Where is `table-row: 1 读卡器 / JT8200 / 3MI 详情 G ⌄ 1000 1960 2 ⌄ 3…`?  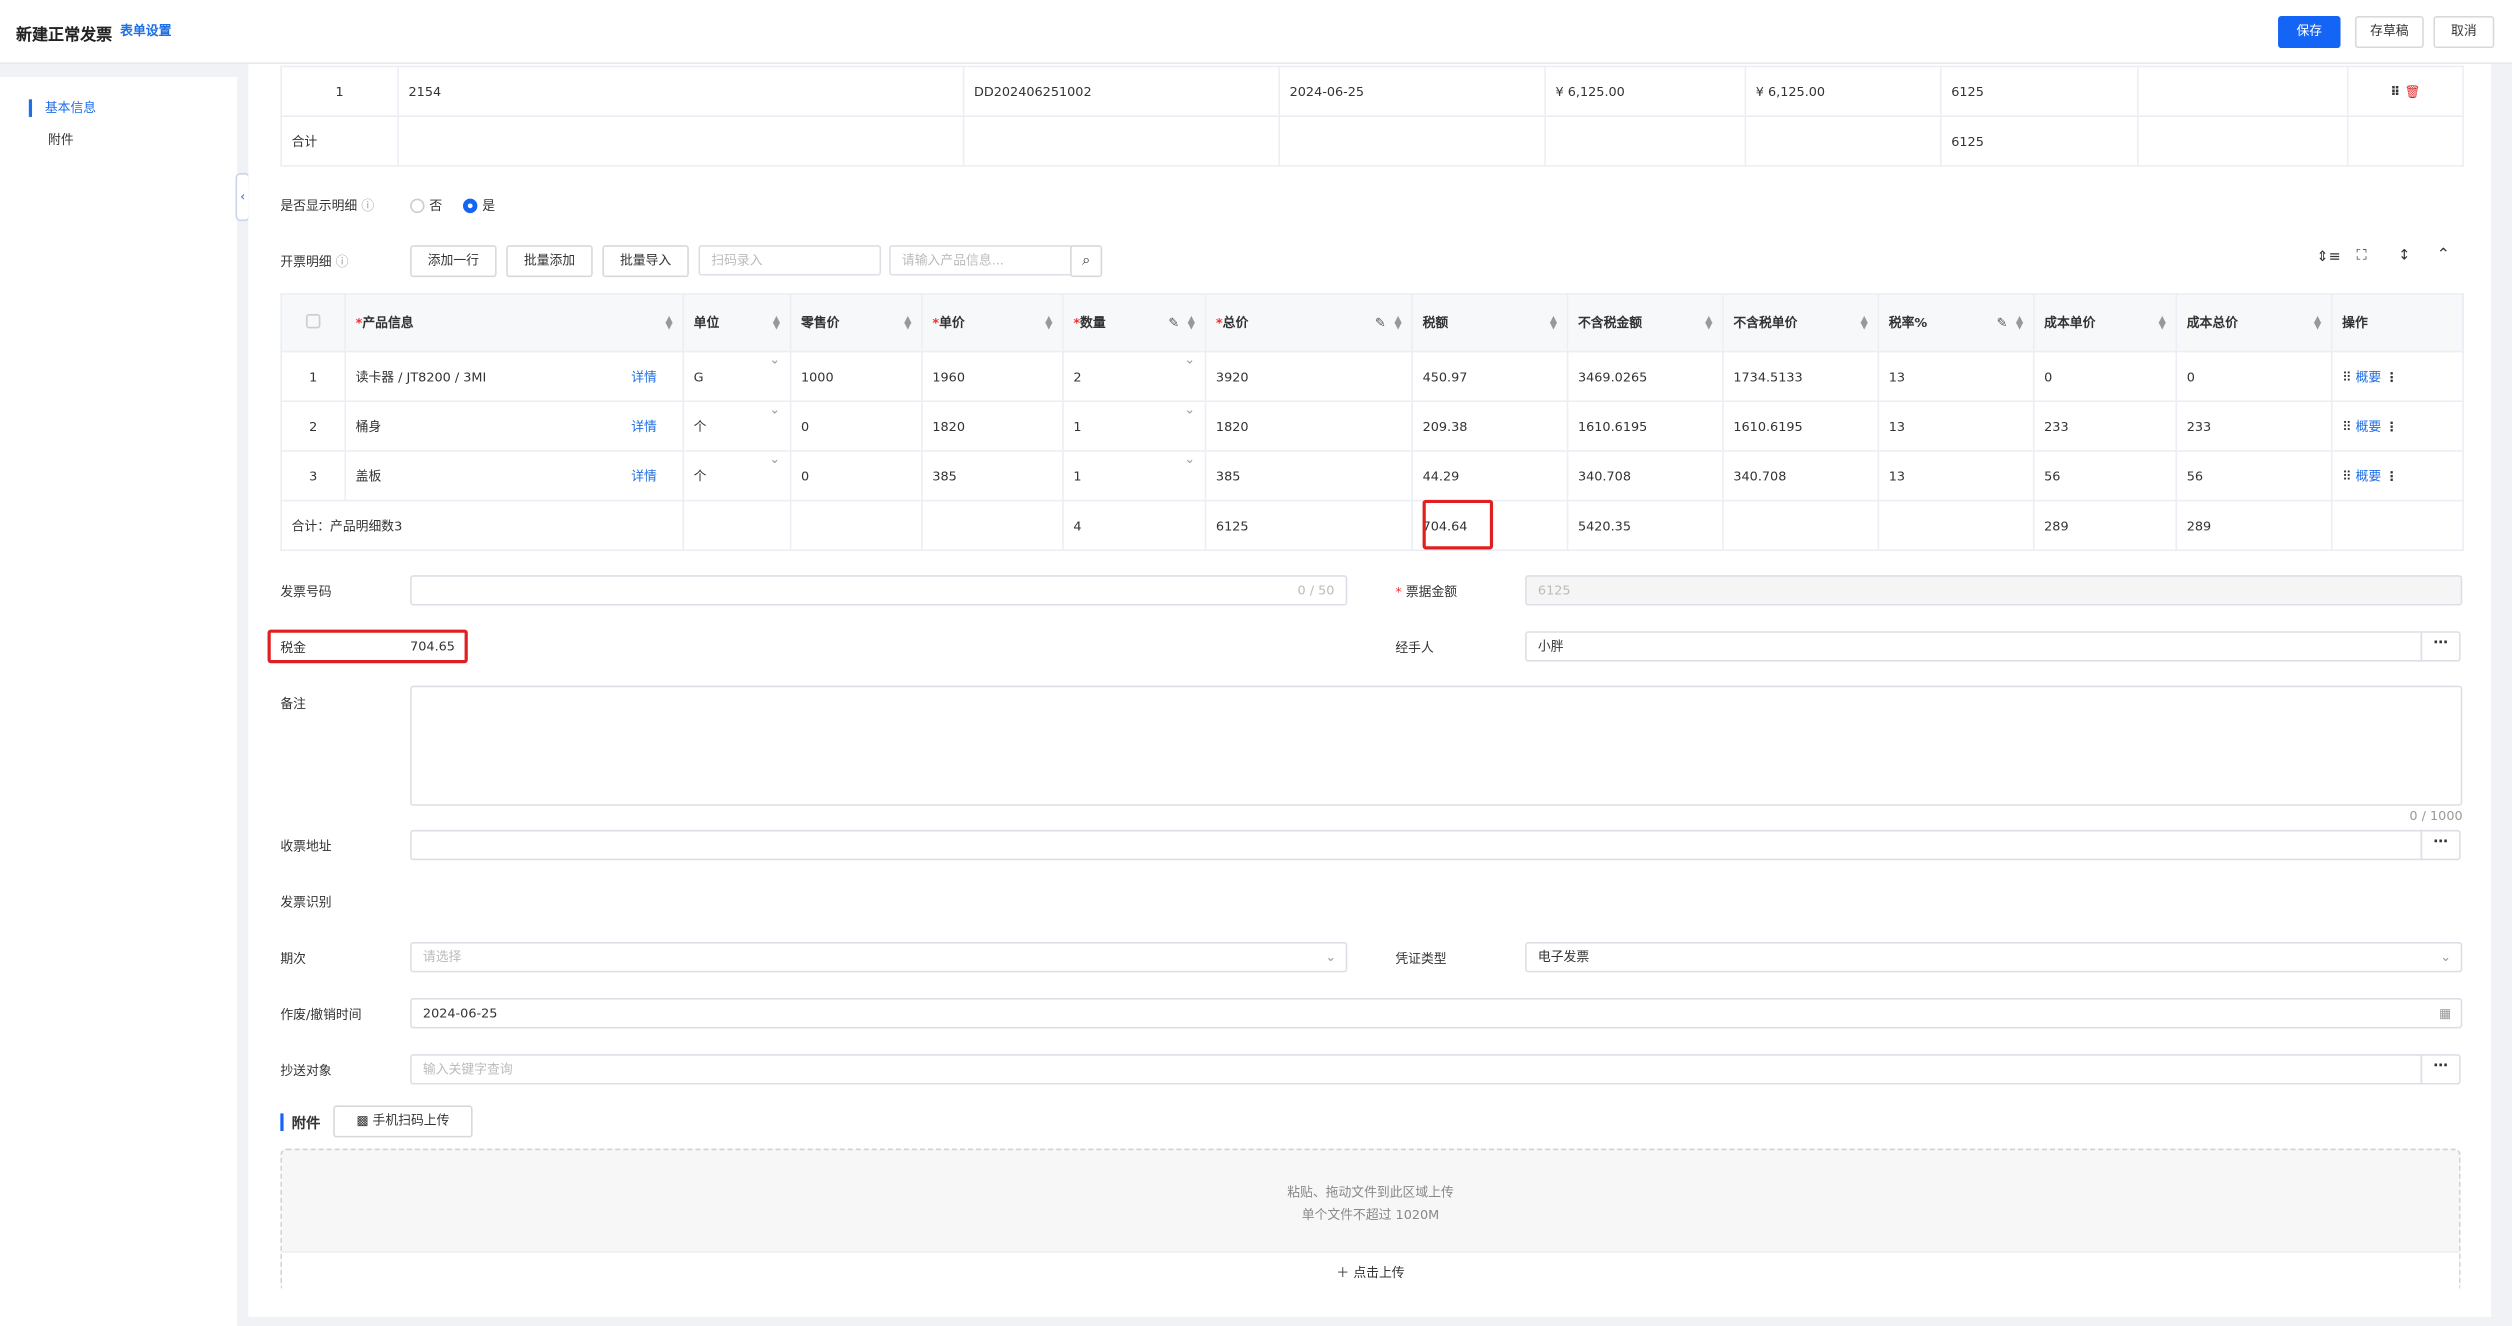 table-row: 1 读卡器 / JT8200 / 3MI 详情 G ⌄ 1000 1960 2 ⌄ 3… is located at coordinates (1372, 376).